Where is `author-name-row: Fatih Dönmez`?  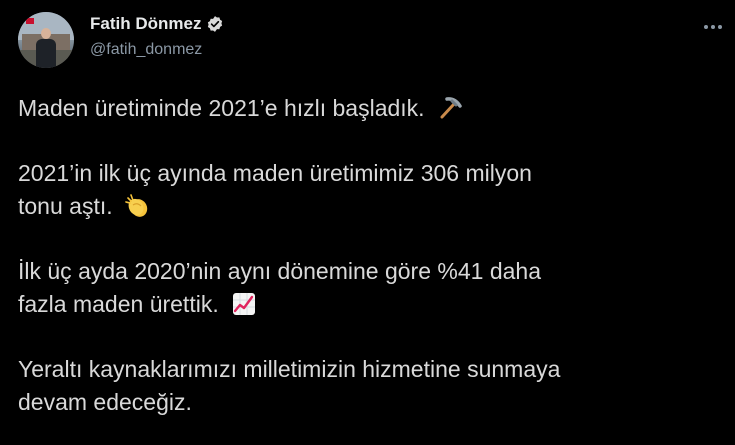
author-name-row: Fatih Dönmez is located at coordinates (157, 24).